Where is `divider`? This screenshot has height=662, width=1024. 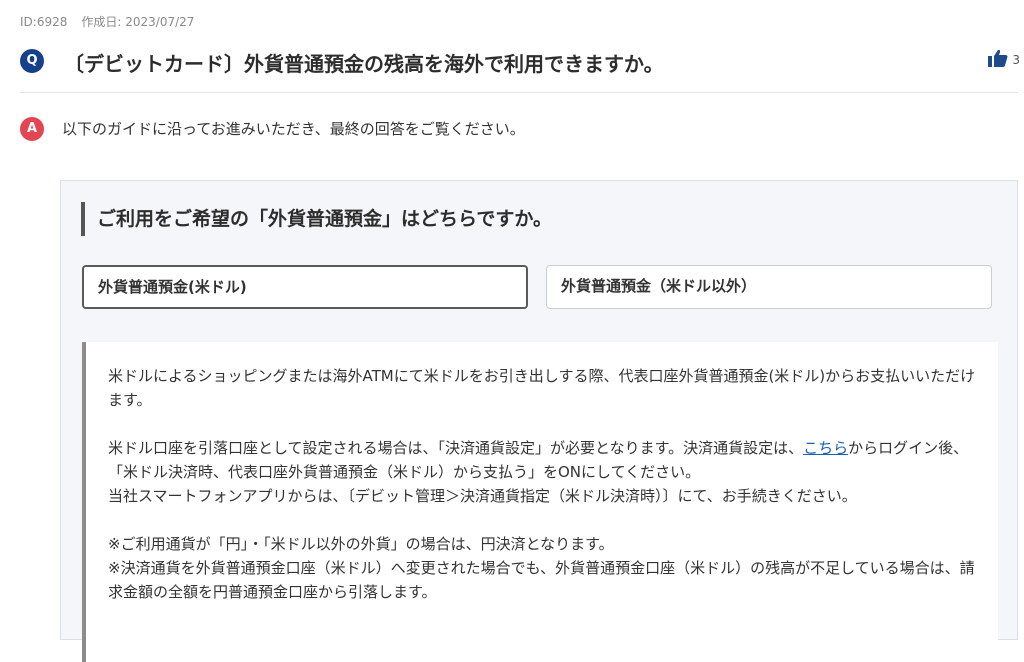 divider is located at coordinates (519, 92).